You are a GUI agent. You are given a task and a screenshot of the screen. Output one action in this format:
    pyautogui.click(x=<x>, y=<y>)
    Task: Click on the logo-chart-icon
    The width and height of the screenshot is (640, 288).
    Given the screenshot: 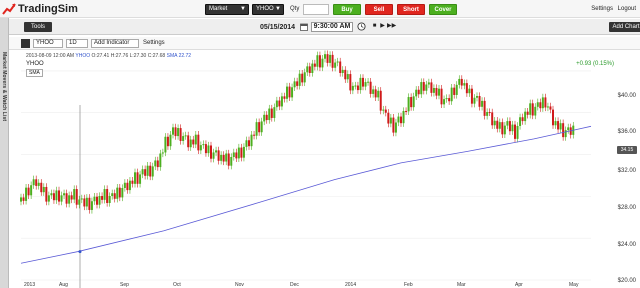 What is the action you would take?
    pyautogui.click(x=9, y=9)
    